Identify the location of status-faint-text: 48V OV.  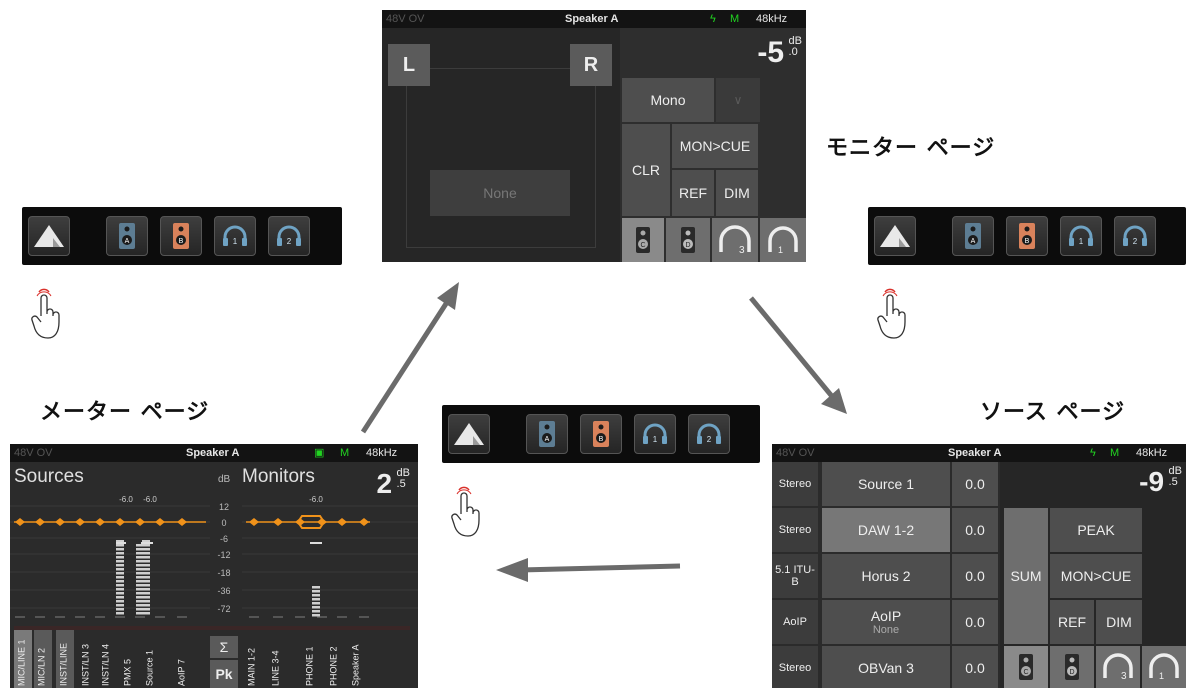
(795, 453).